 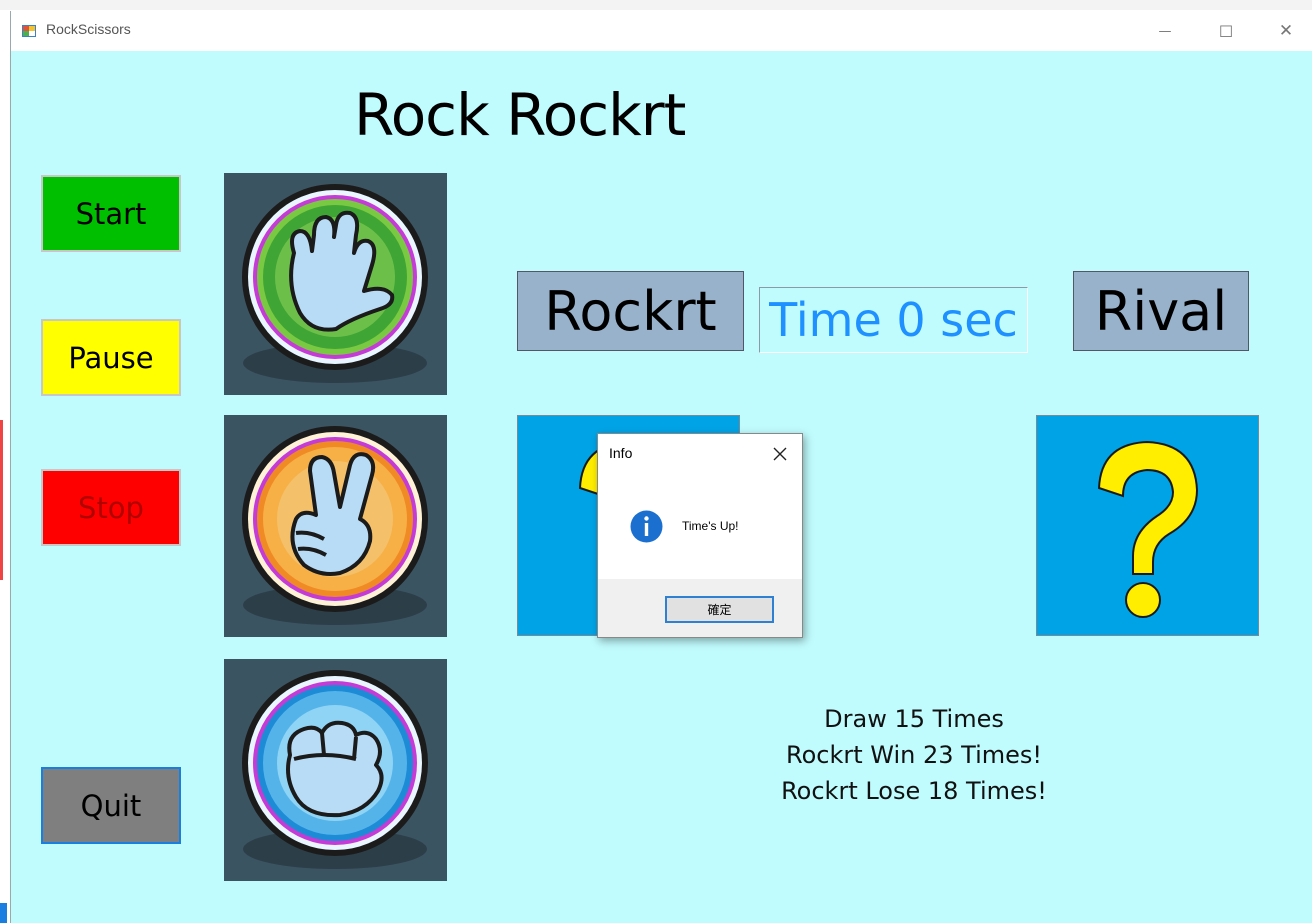 I want to click on player-label: Rockrt, so click(x=630, y=311).